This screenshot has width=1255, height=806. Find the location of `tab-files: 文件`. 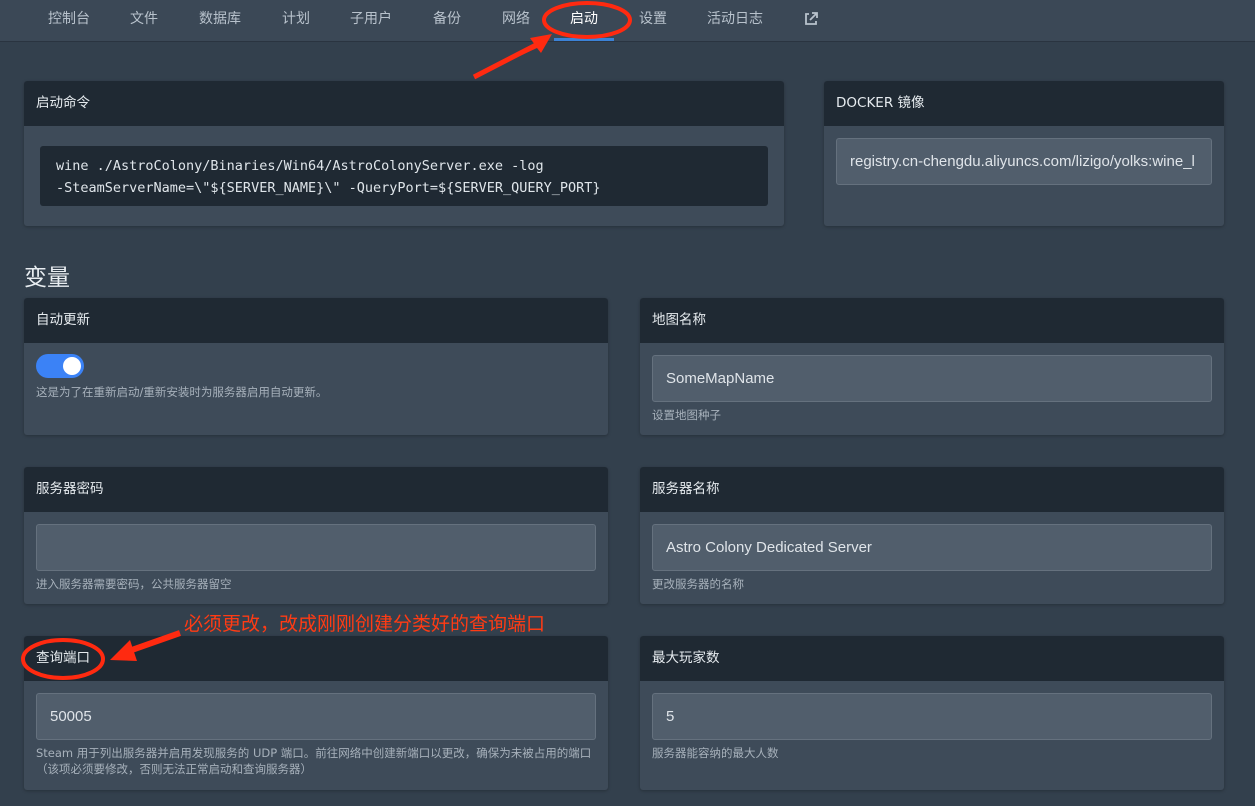

tab-files: 文件 is located at coordinates (144, 21).